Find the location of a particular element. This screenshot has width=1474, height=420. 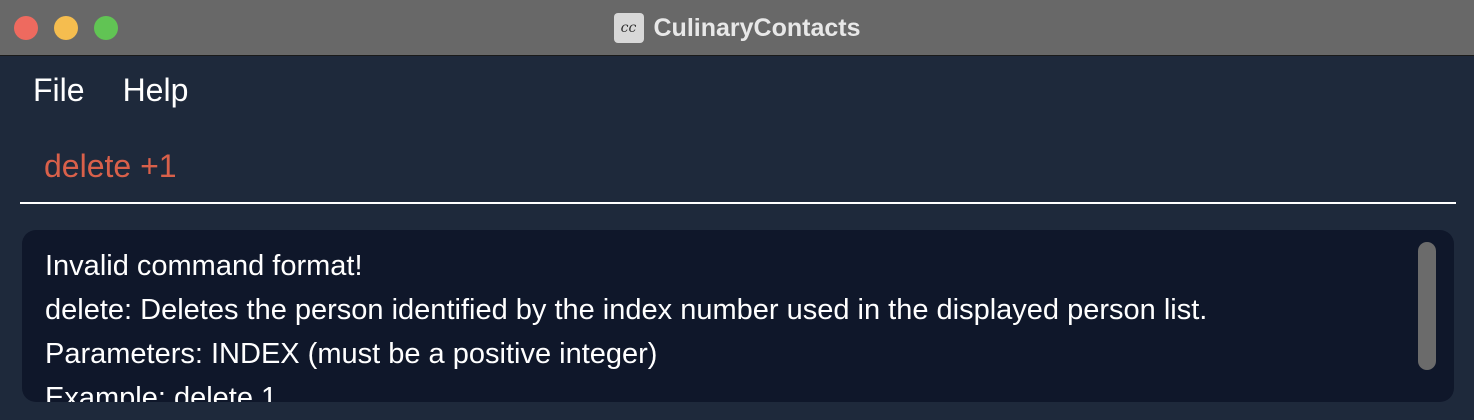

command-input is located at coordinates (734, 166).